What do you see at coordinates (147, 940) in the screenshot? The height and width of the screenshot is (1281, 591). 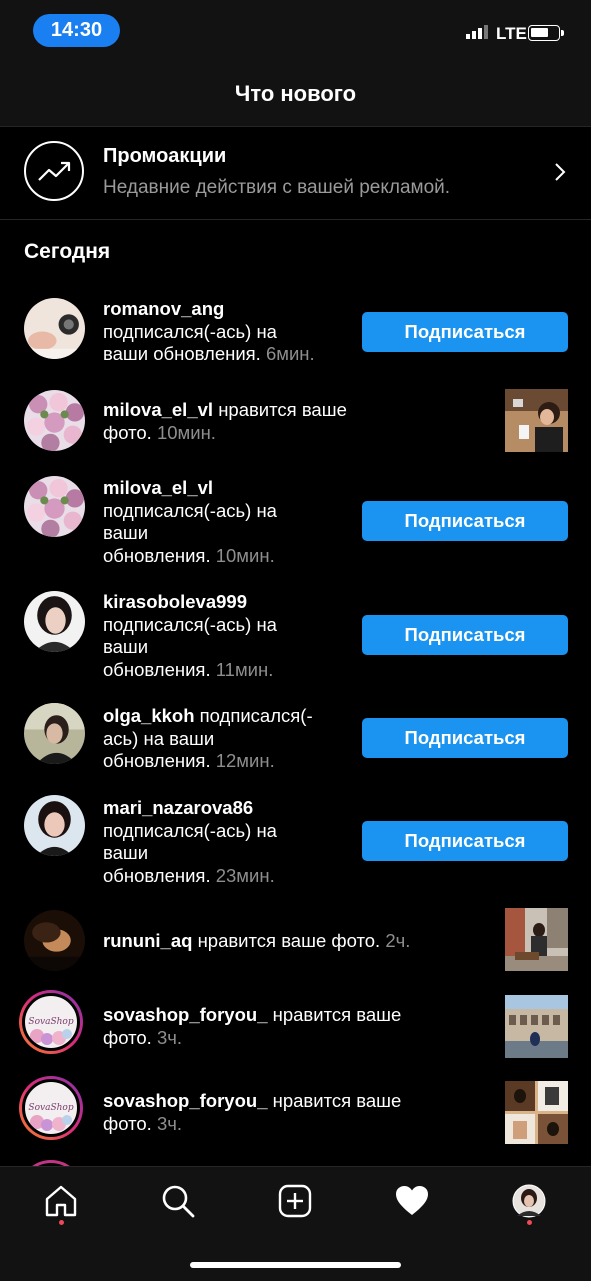 I see `username-link: rununi_aq` at bounding box center [147, 940].